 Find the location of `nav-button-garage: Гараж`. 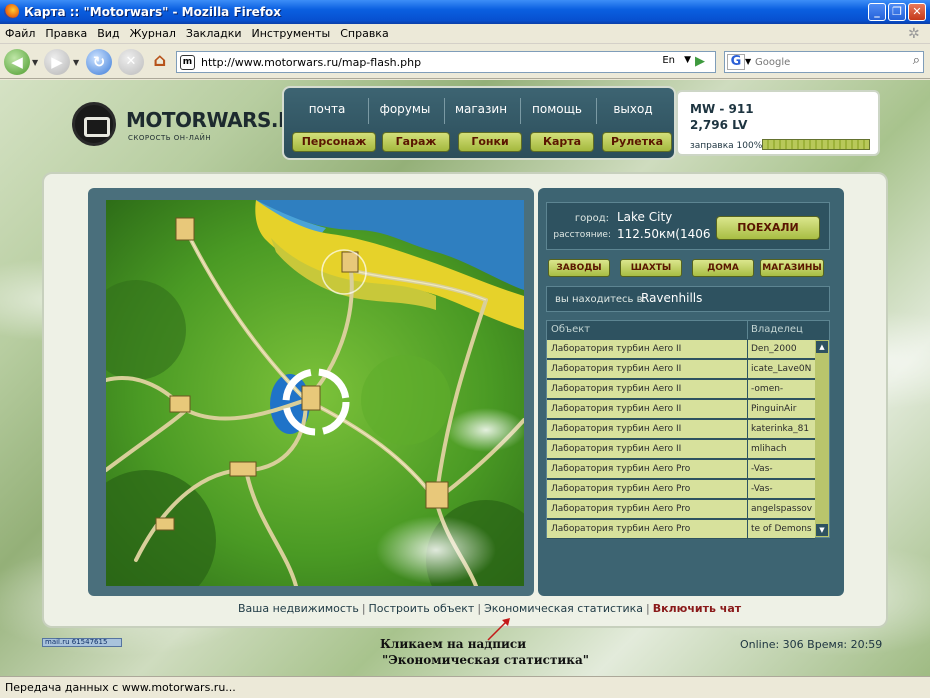

nav-button-garage: Гараж is located at coordinates (416, 142).